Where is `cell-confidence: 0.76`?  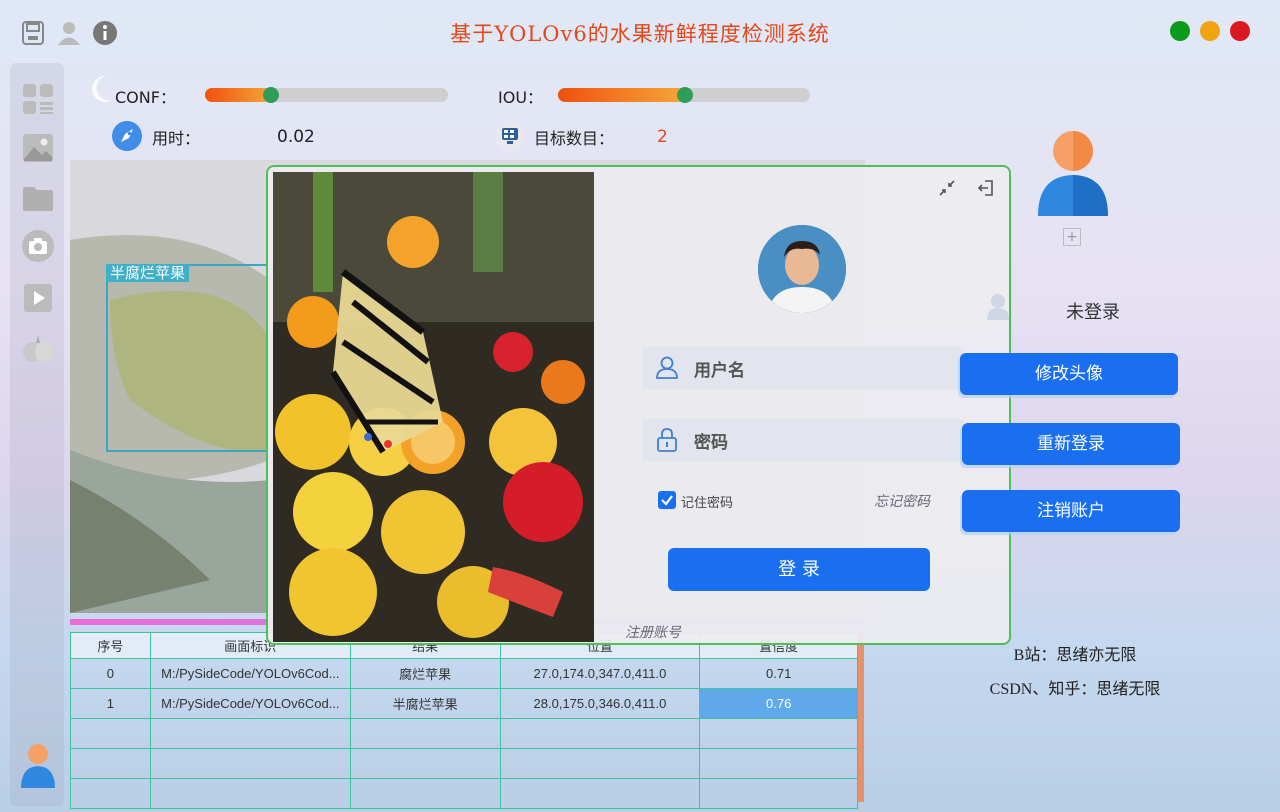 cell-confidence: 0.76 is located at coordinates (778, 703).